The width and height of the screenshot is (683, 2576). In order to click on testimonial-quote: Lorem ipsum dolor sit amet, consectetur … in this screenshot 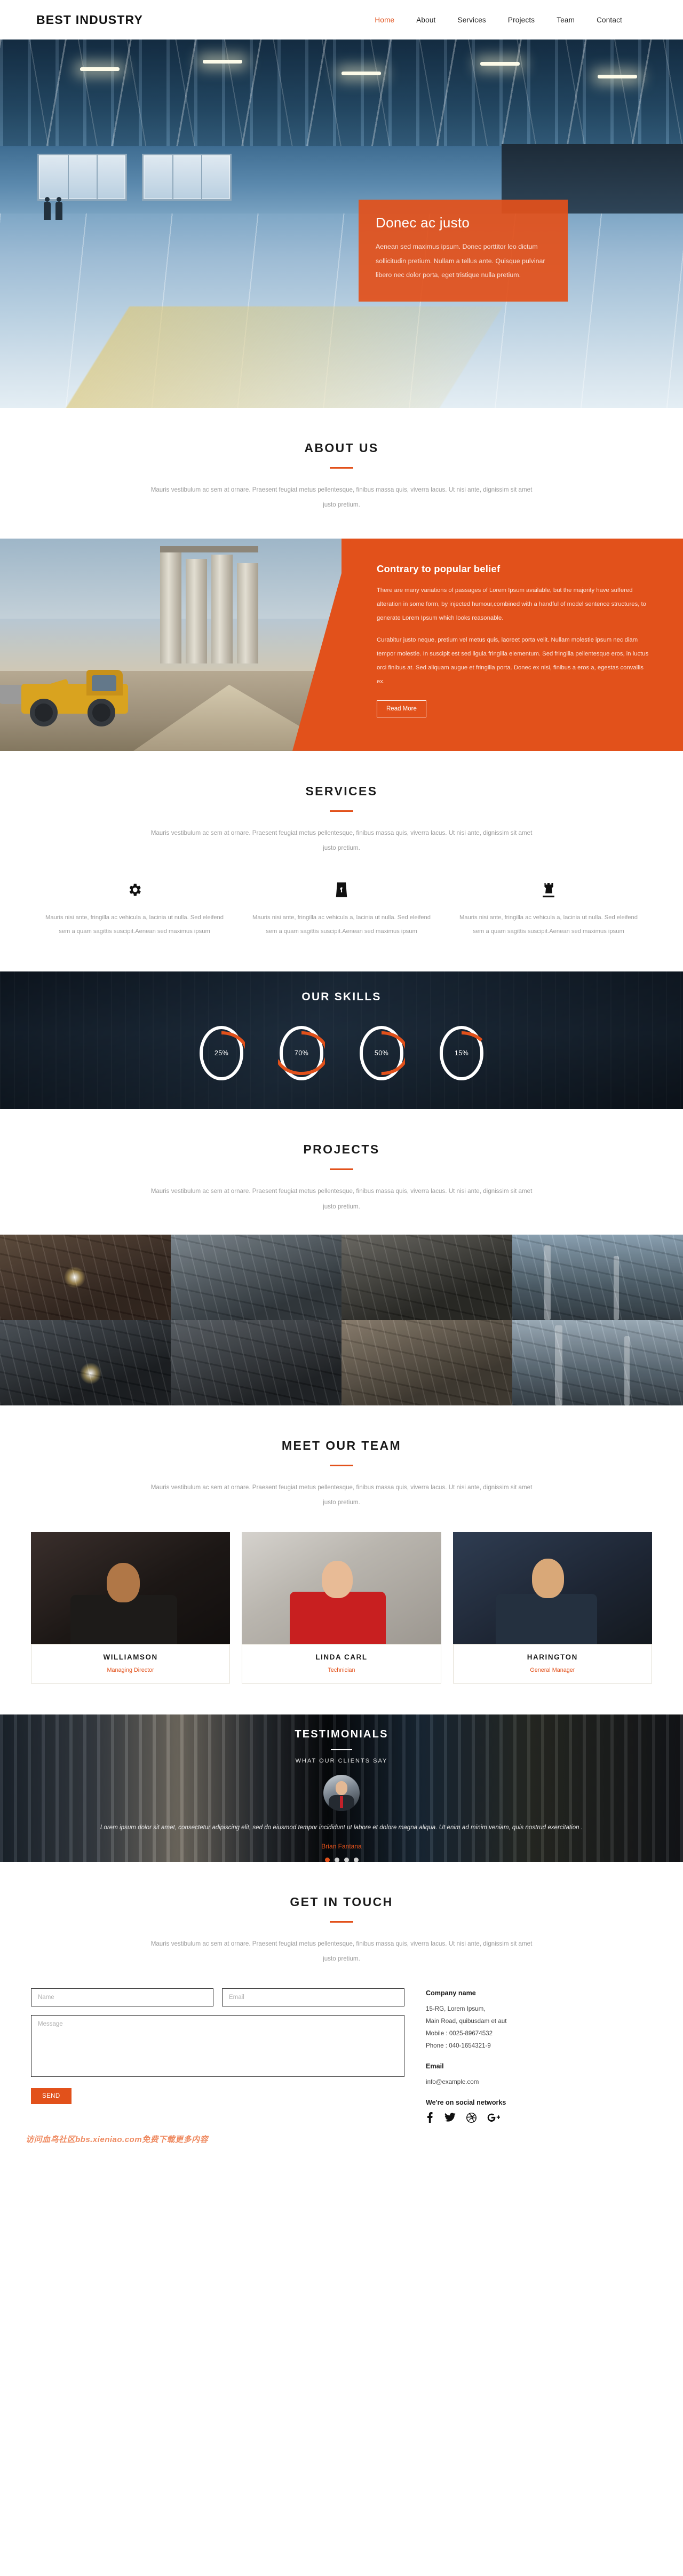, I will do `click(341, 1827)`.